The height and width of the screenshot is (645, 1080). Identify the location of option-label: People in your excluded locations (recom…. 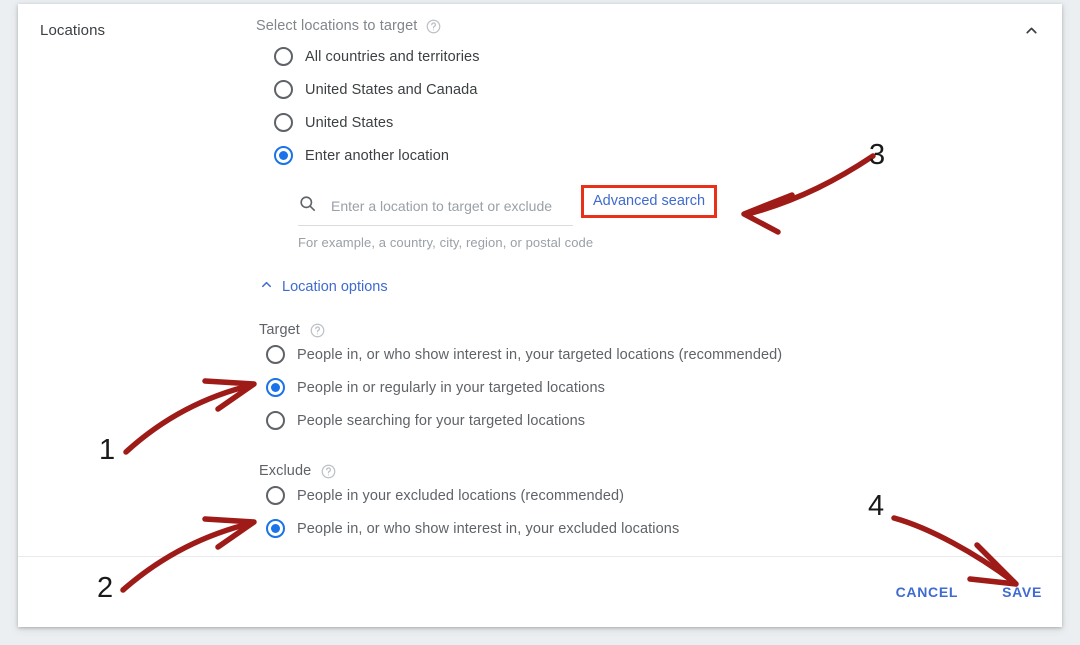
(461, 495).